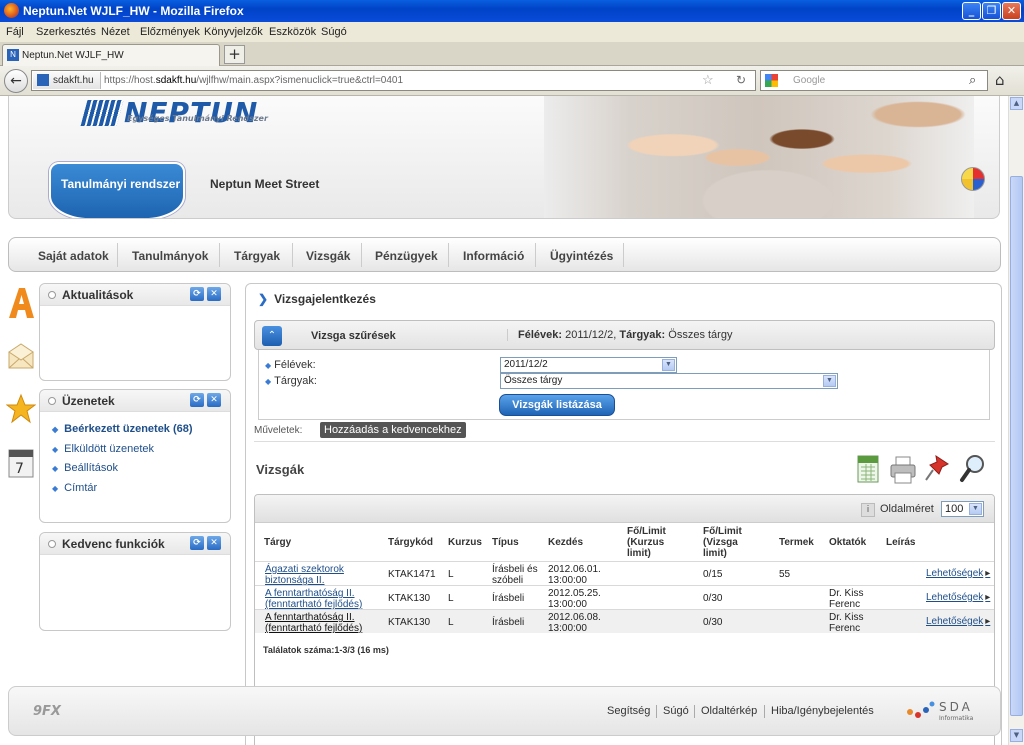  What do you see at coordinates (971, 11) in the screenshot?
I see `minimize-button: _` at bounding box center [971, 11].